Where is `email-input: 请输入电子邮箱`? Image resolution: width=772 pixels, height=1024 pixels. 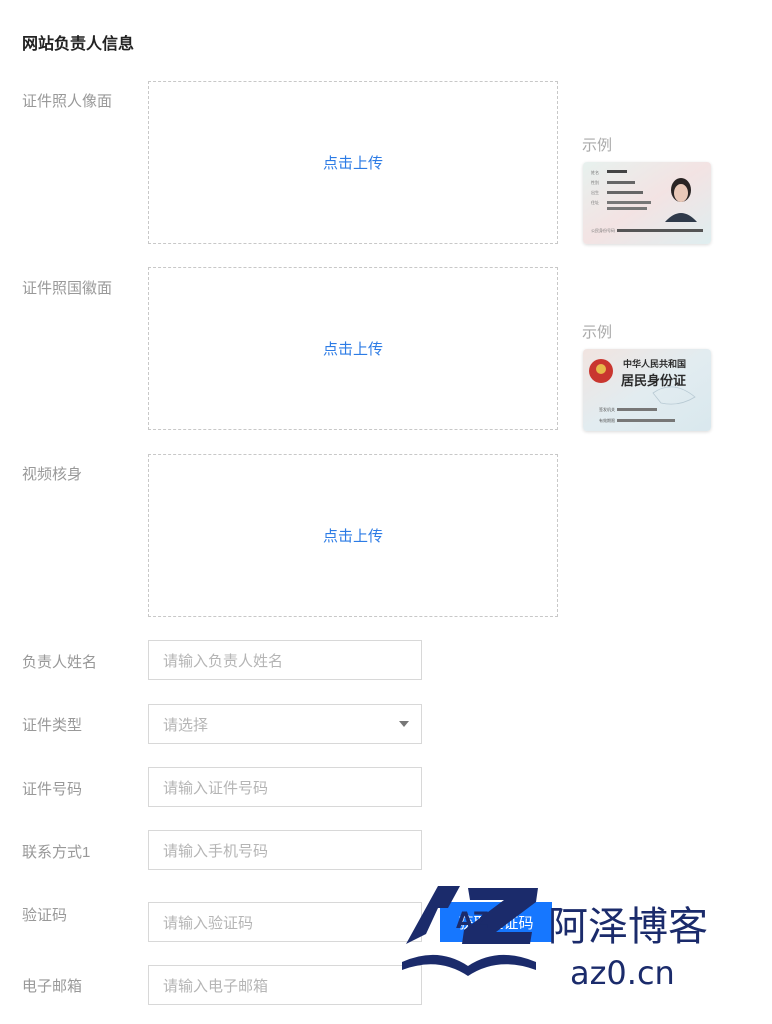
email-input: 请输入电子邮箱 is located at coordinates (285, 985).